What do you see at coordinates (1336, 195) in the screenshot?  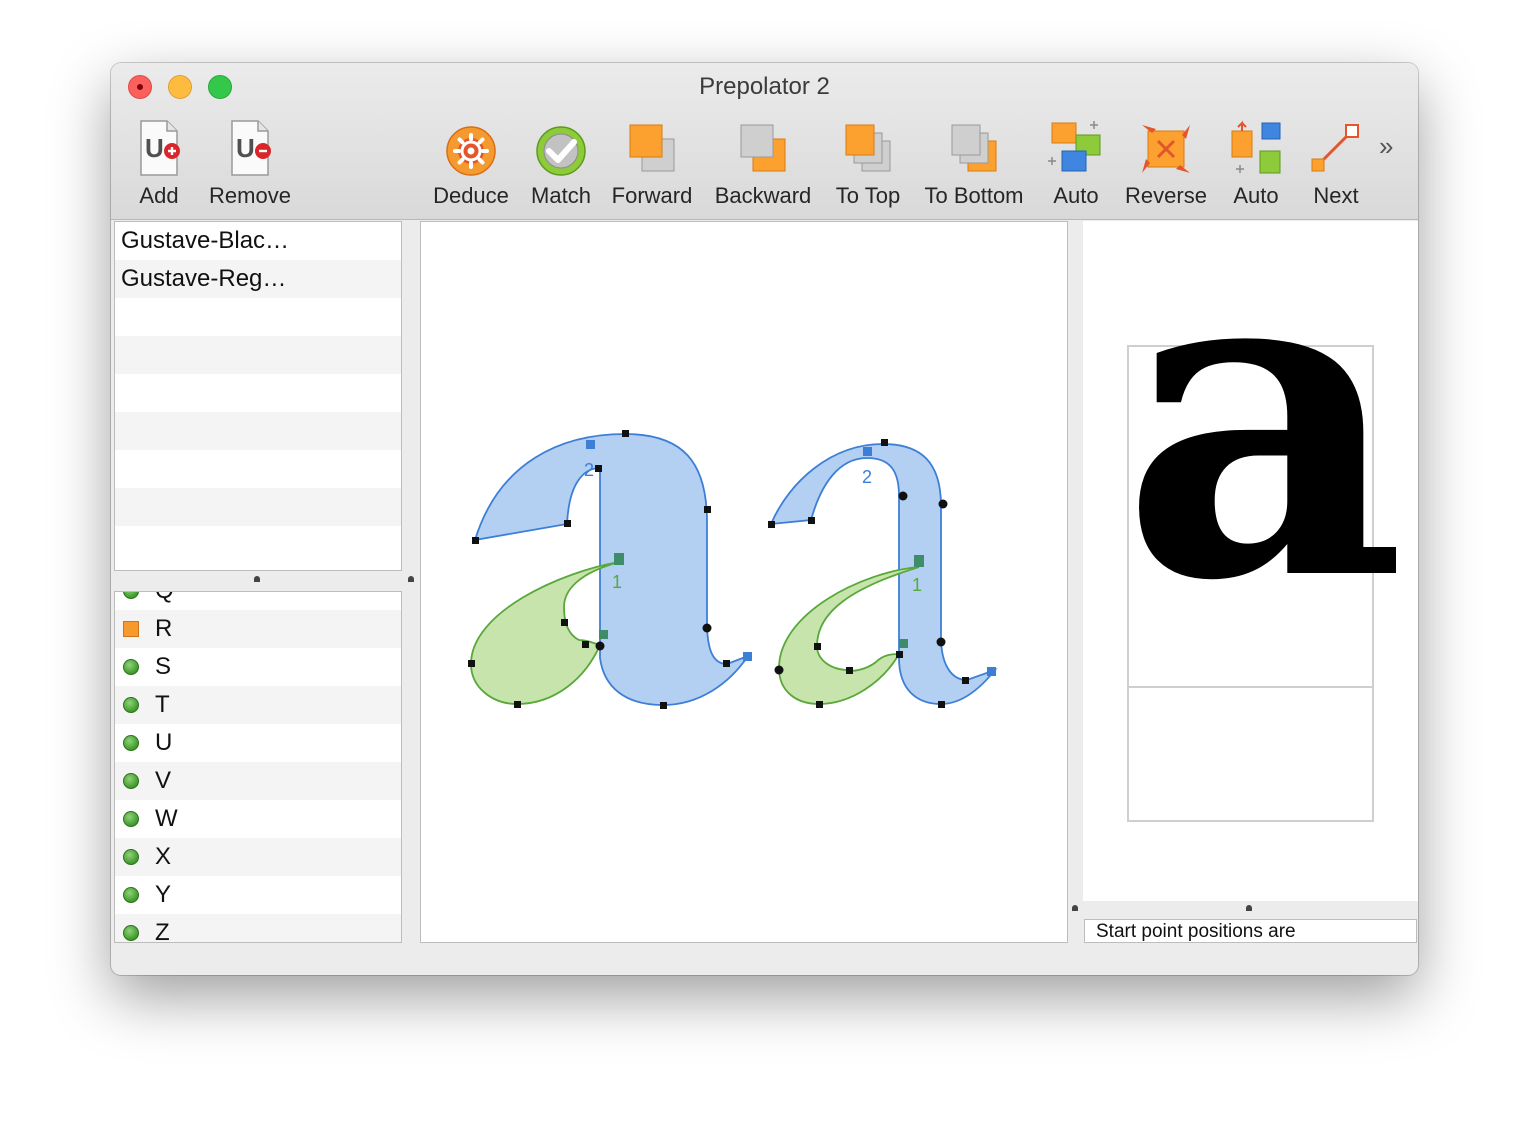 I see `next-label: Next` at bounding box center [1336, 195].